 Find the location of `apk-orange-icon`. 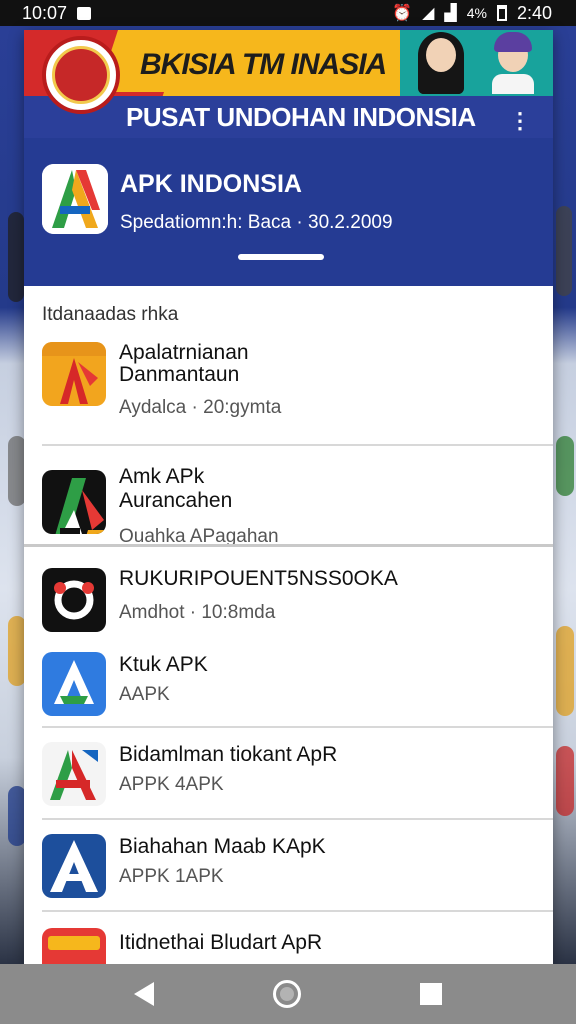

apk-orange-icon is located at coordinates (74, 374).